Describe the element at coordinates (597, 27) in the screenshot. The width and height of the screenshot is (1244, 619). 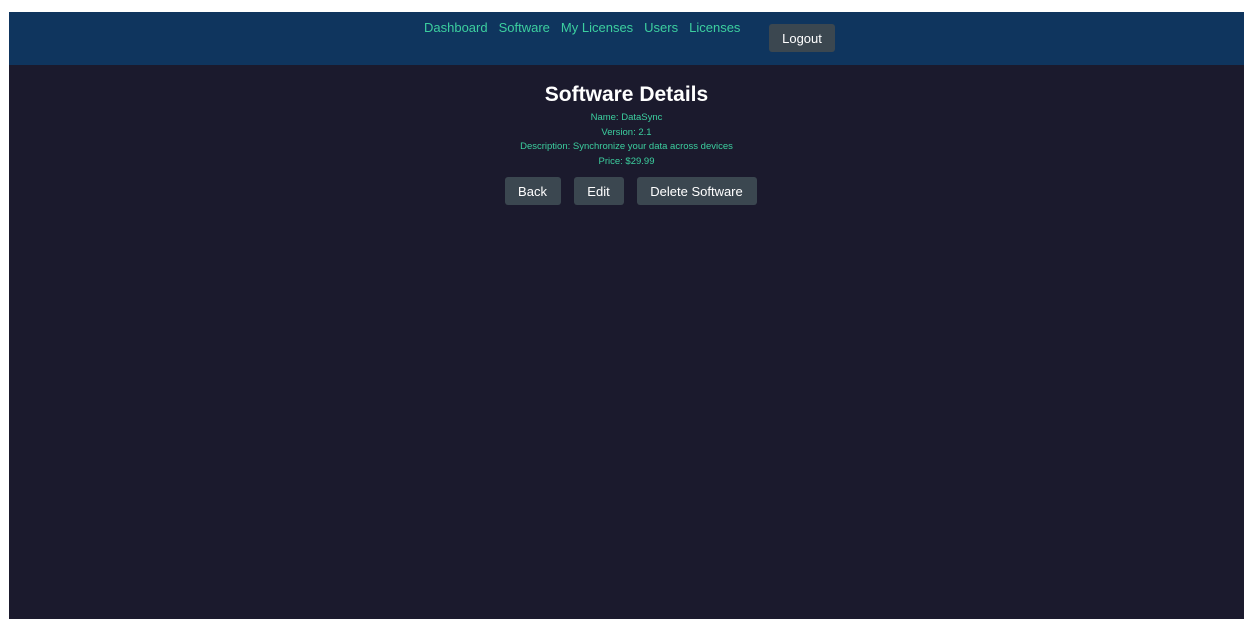
I see `nav-link-my-licenses: My Licenses` at that location.